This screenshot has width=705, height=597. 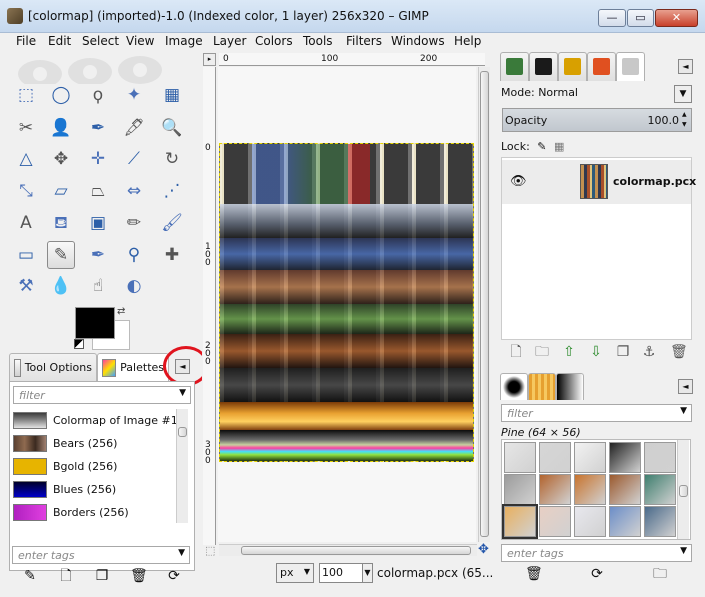 I want to click on move-icon: ✥, so click(x=61, y=159).